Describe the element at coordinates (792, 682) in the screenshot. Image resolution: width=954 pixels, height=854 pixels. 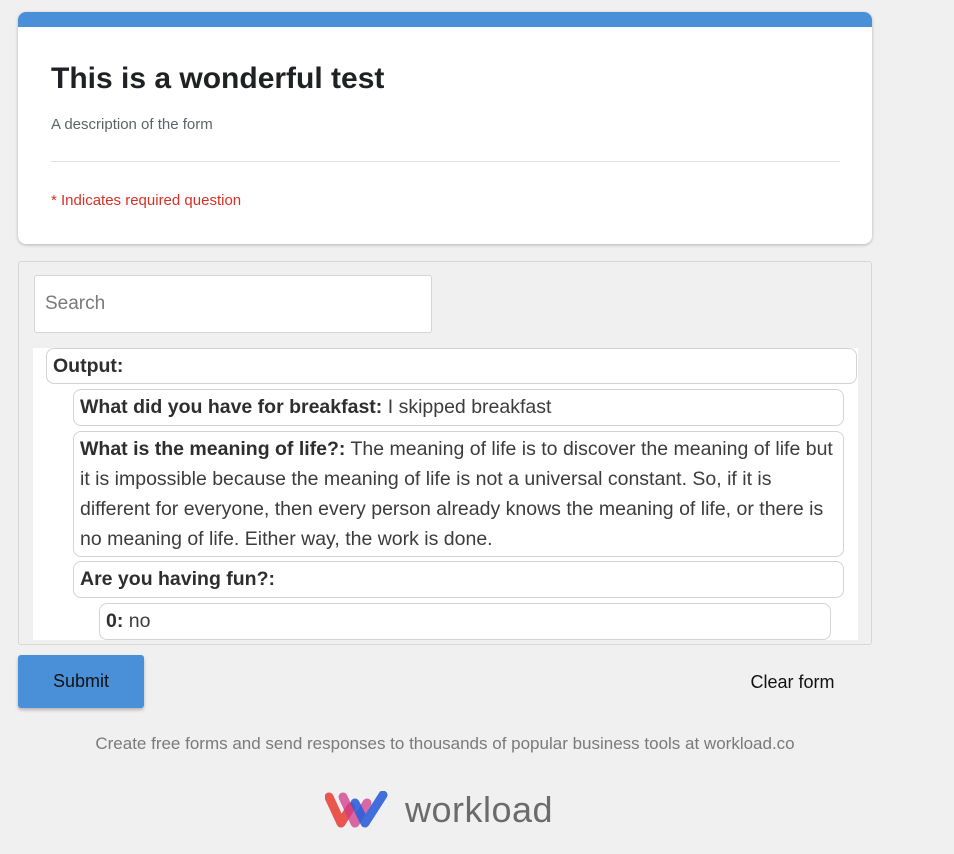
I see `clear-form-button: Clear form` at that location.